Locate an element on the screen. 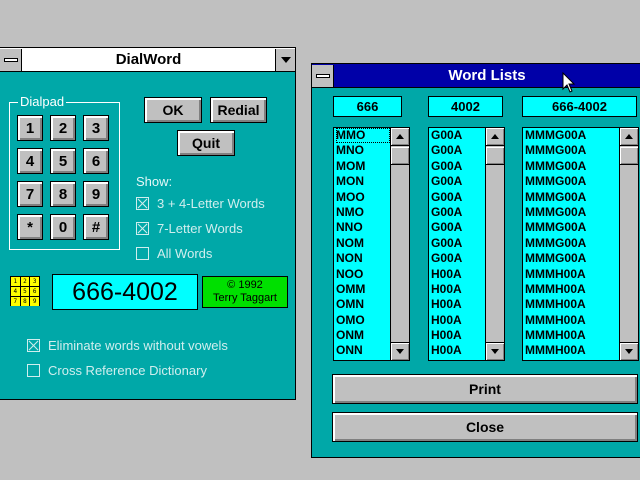  list-item: NNO is located at coordinates (363, 227).